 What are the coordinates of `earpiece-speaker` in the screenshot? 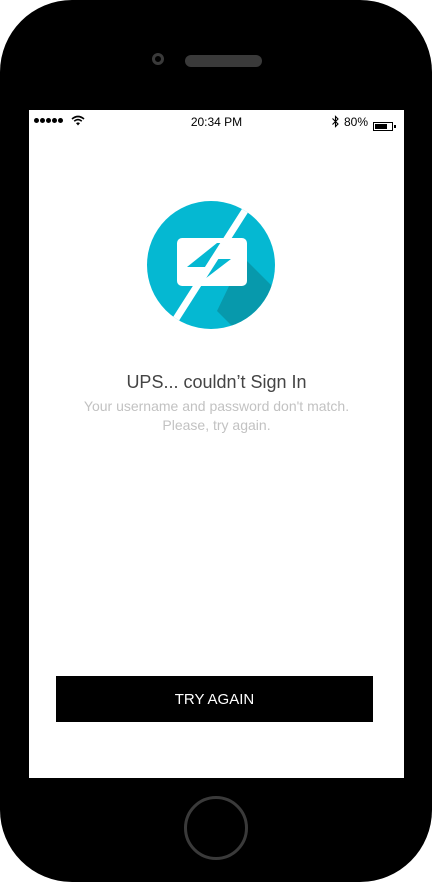 It's located at (223, 61).